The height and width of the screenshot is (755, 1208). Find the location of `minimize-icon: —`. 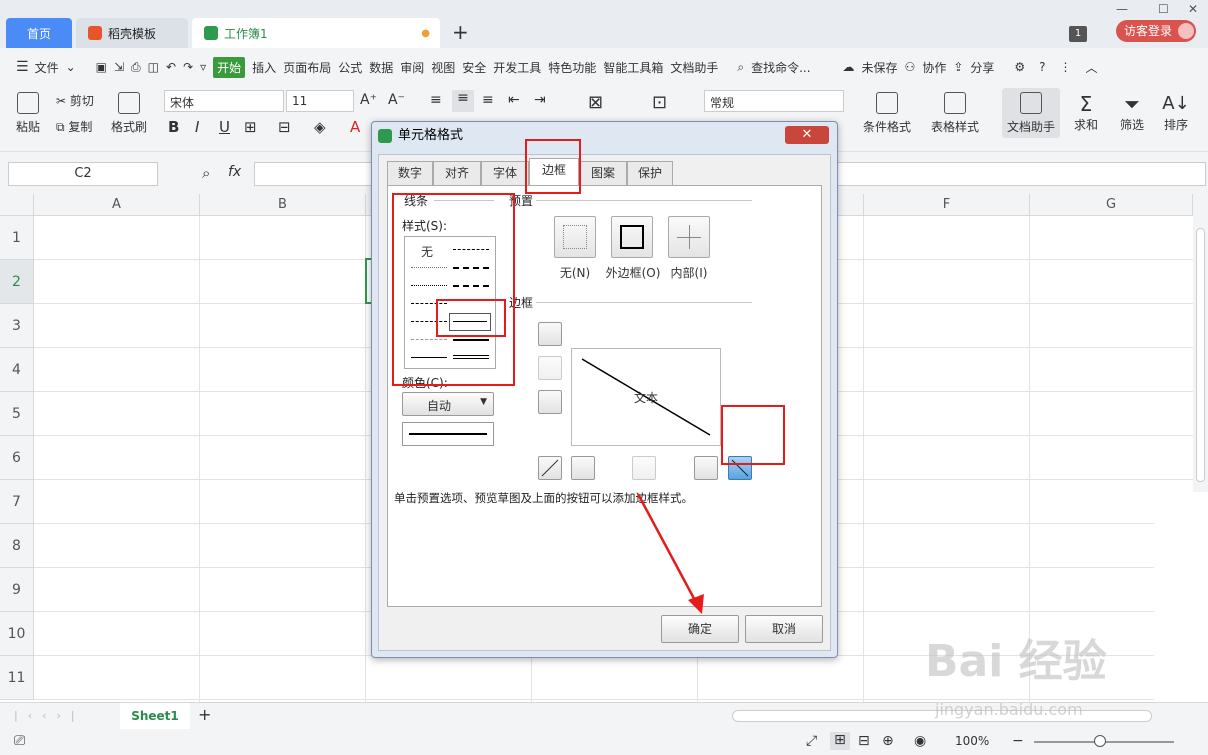

minimize-icon: — is located at coordinates (1122, 9).